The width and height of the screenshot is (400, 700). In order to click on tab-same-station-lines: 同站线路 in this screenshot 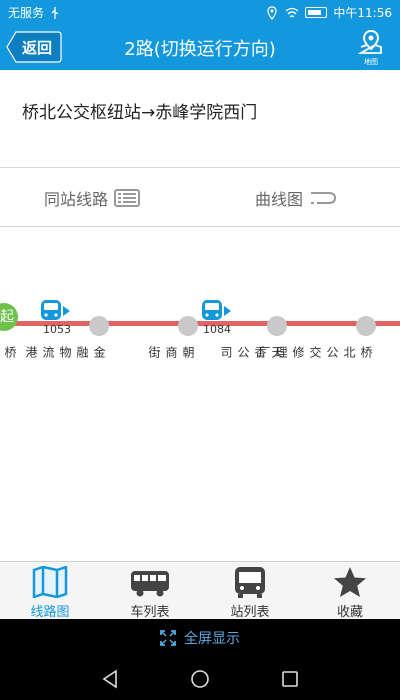, I will do `click(92, 198)`.